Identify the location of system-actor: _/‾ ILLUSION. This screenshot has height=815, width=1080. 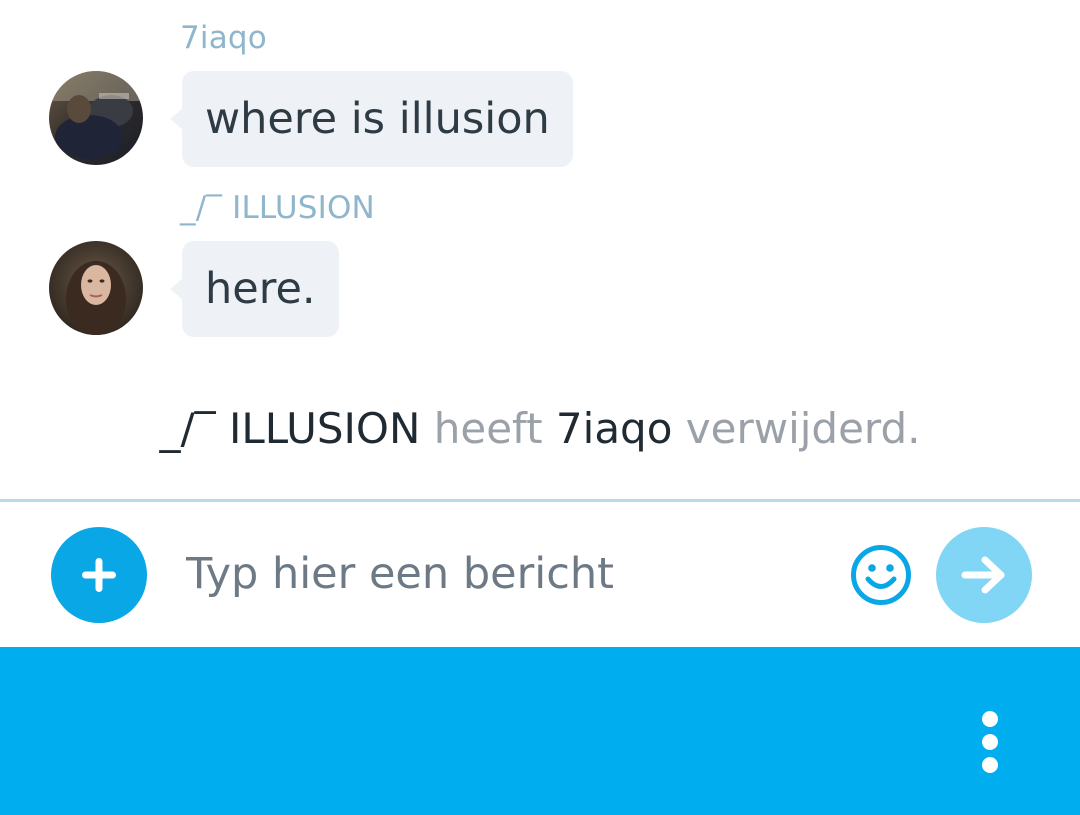
(290, 428).